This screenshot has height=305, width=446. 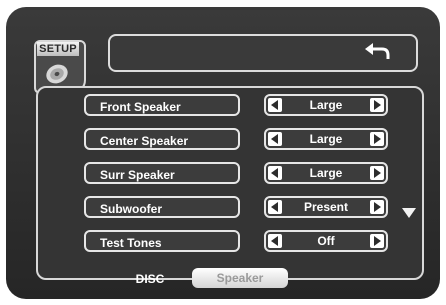 I want to click on setting-value-surr-speaker: Large, so click(x=326, y=173).